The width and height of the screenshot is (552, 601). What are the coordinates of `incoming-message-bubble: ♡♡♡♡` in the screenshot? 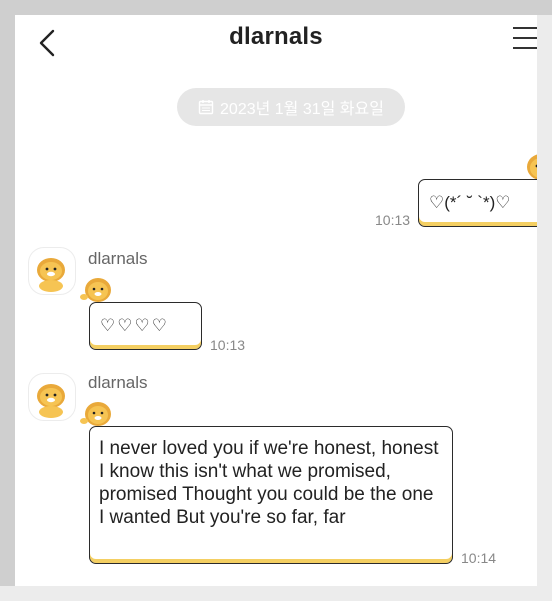 It's located at (145, 326).